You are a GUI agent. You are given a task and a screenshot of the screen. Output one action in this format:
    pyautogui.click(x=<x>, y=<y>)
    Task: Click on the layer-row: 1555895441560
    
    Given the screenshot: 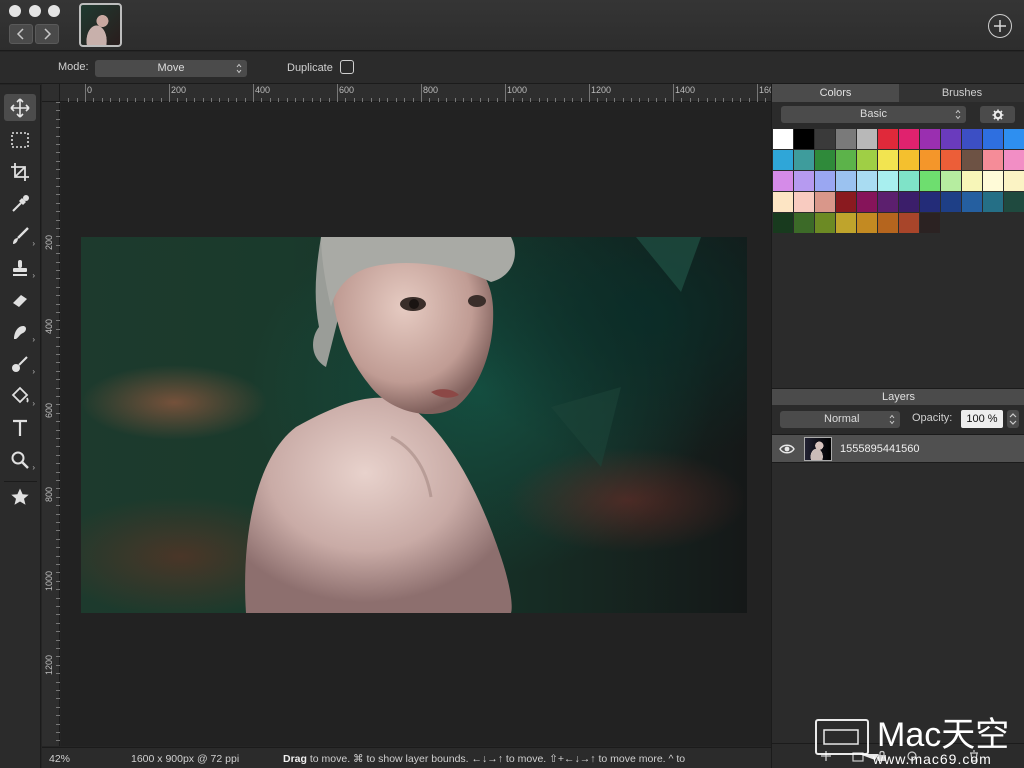 What is the action you would take?
    pyautogui.click(x=898, y=448)
    